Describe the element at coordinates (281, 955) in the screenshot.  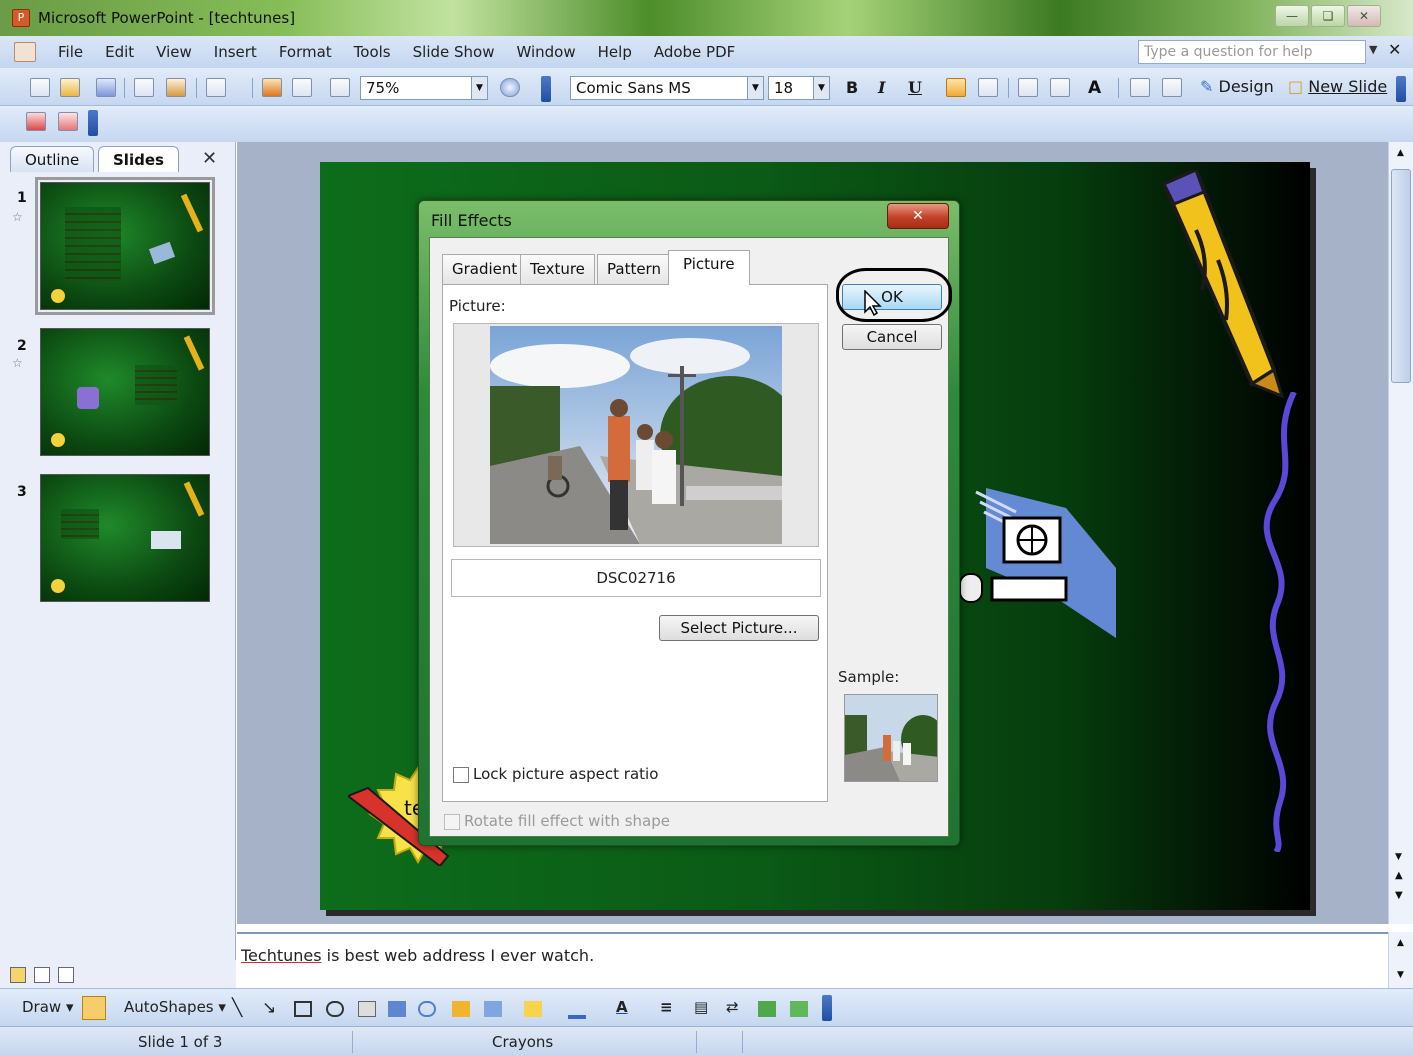
I see `notes-link-word: Techtunes` at that location.